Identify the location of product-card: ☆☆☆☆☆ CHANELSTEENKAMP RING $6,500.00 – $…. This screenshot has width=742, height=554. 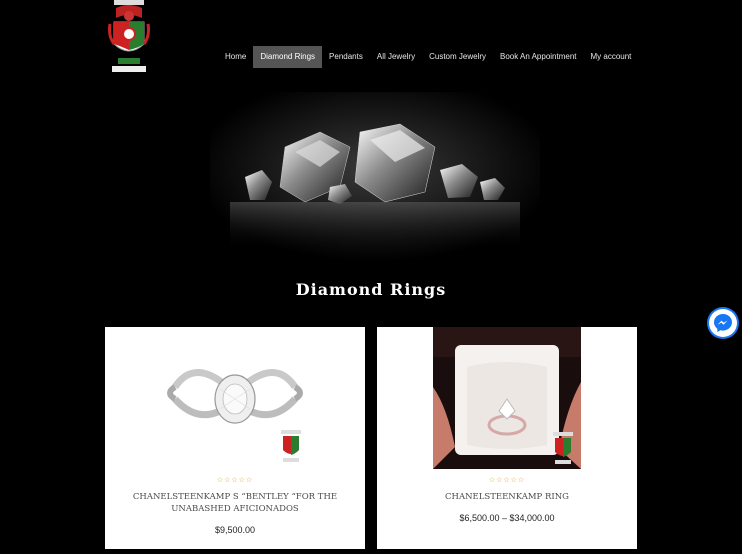
(507, 438).